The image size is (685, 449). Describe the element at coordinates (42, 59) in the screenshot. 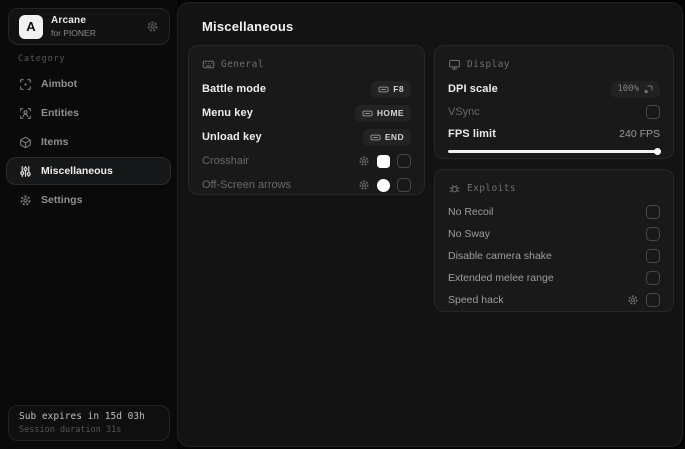

I see `category-label: Category` at that location.